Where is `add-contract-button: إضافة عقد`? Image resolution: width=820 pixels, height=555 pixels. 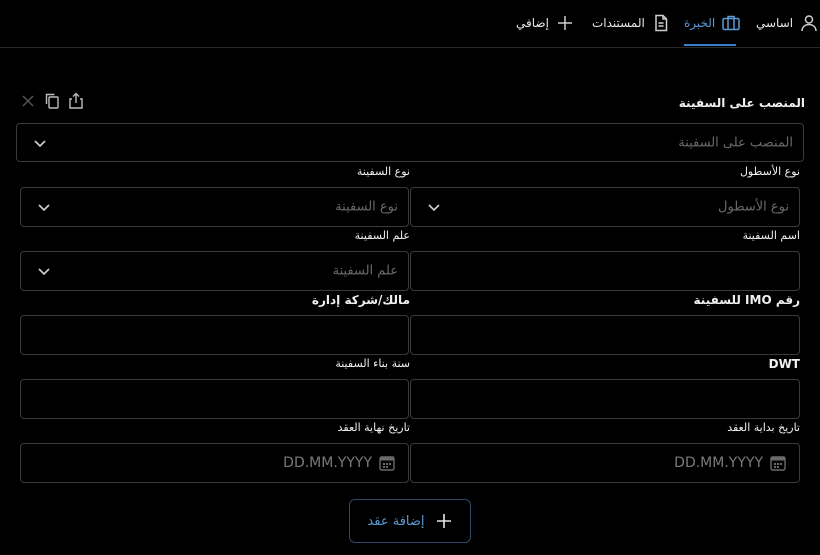
add-contract-button: إضافة عقد is located at coordinates (410, 521).